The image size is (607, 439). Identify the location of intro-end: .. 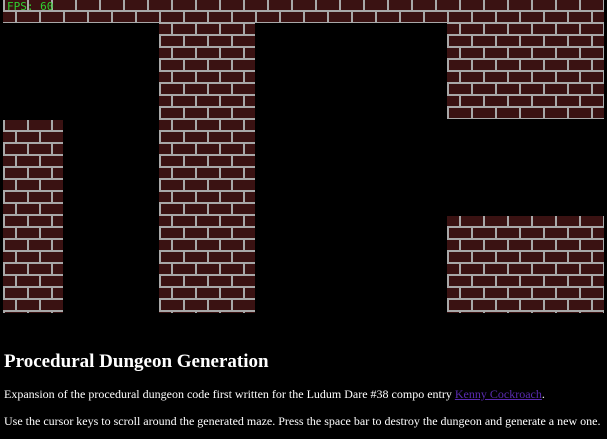
(543, 394).